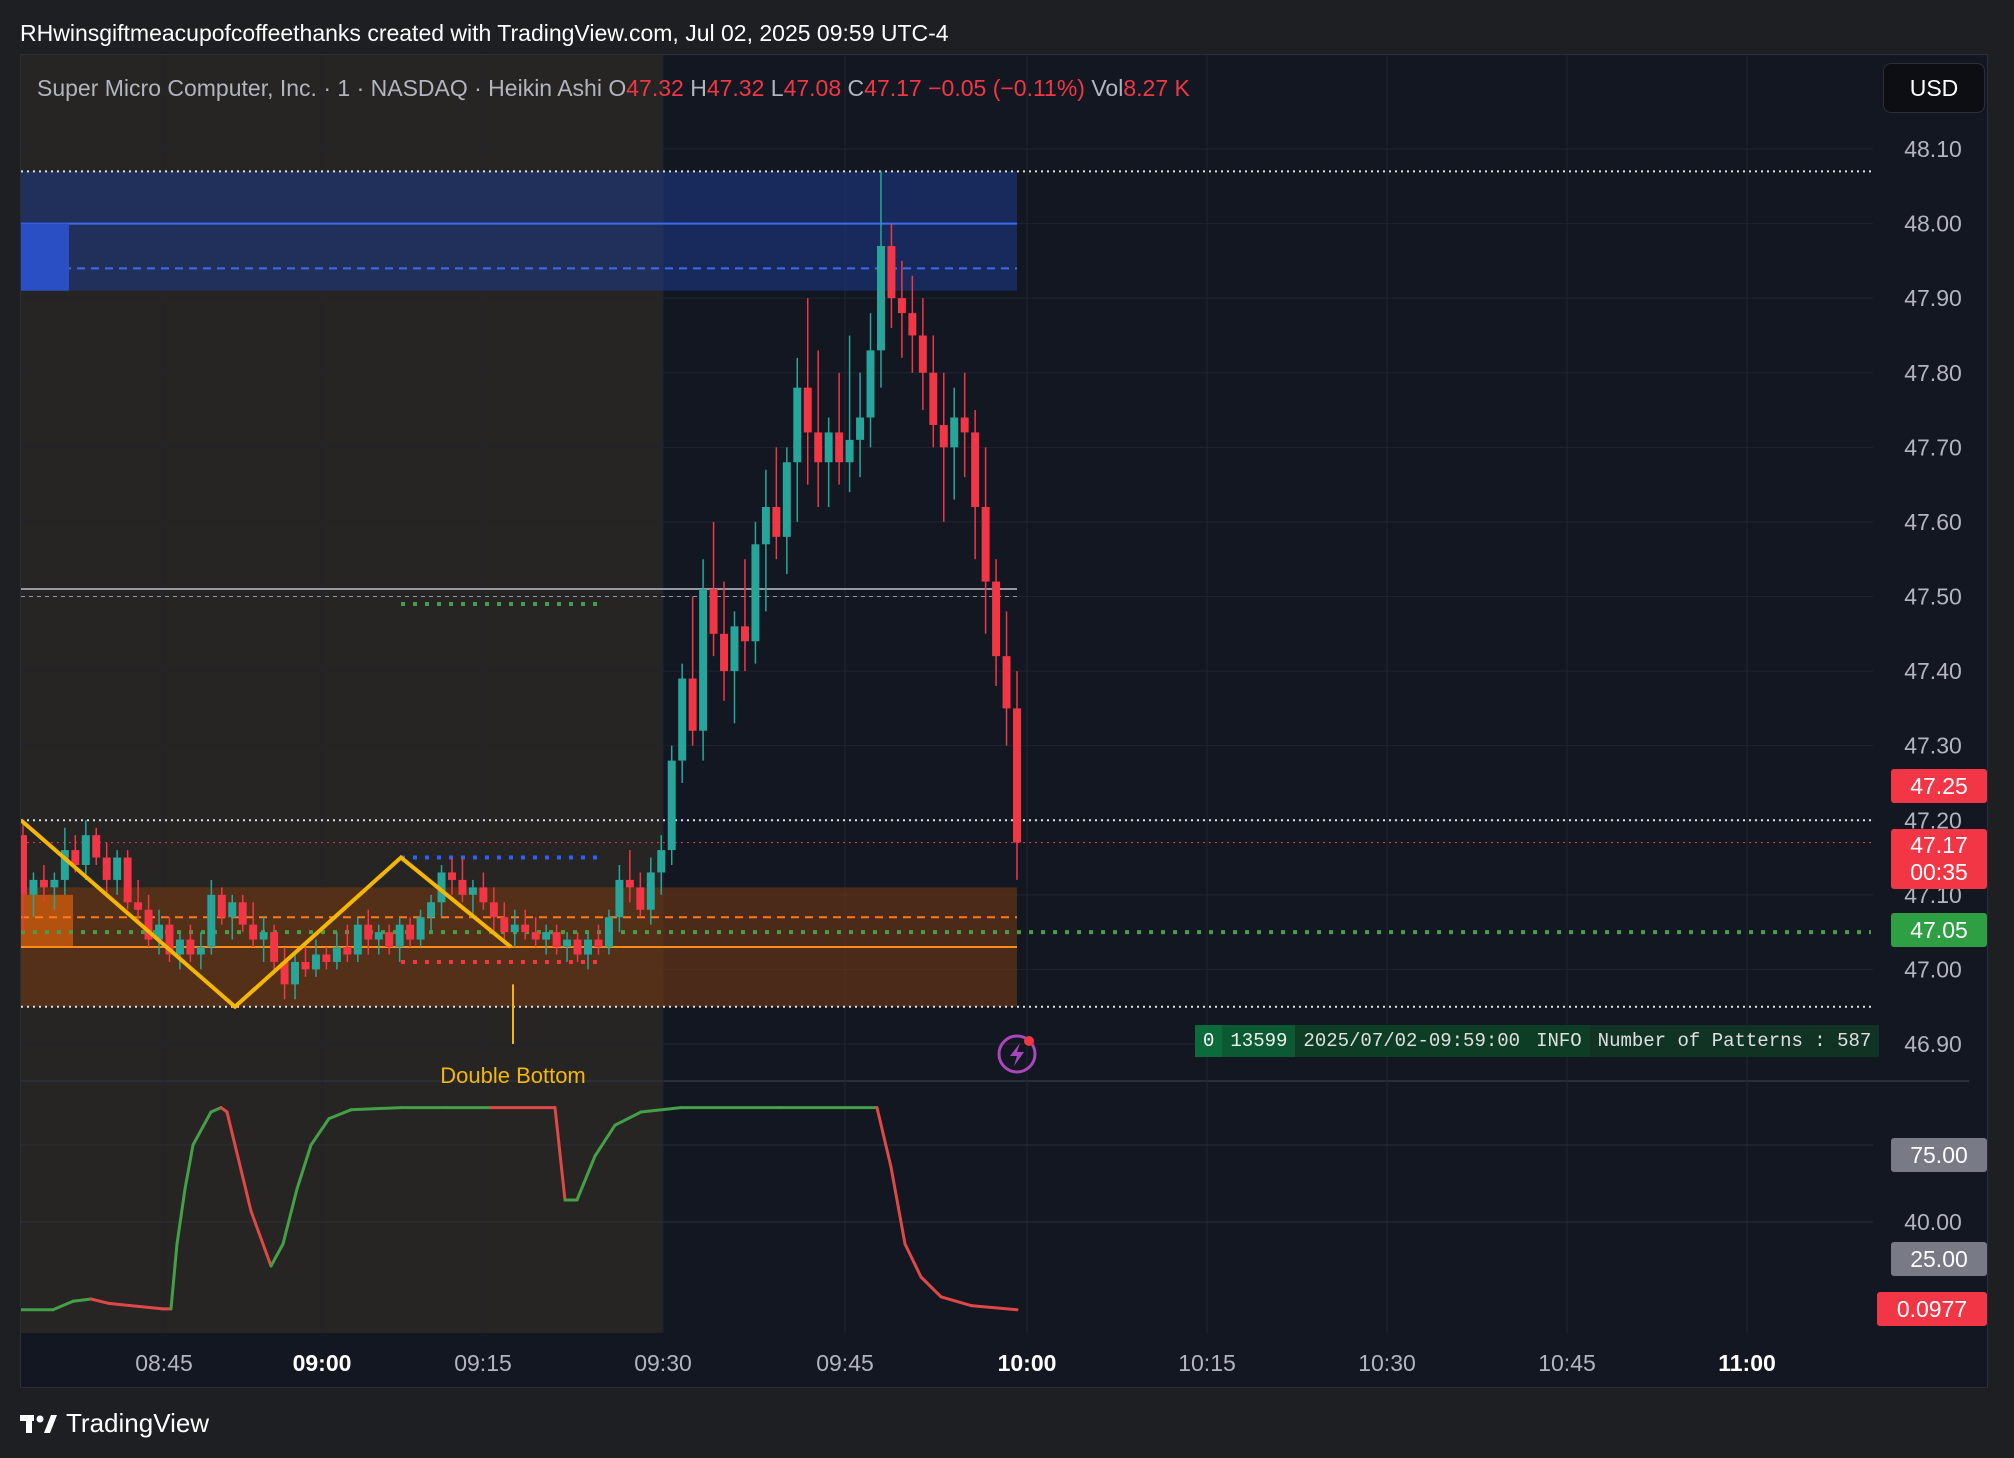 The image size is (2014, 1458). What do you see at coordinates (1006, 88) in the screenshot?
I see `legend-change: −0.05 (−0.11%)` at bounding box center [1006, 88].